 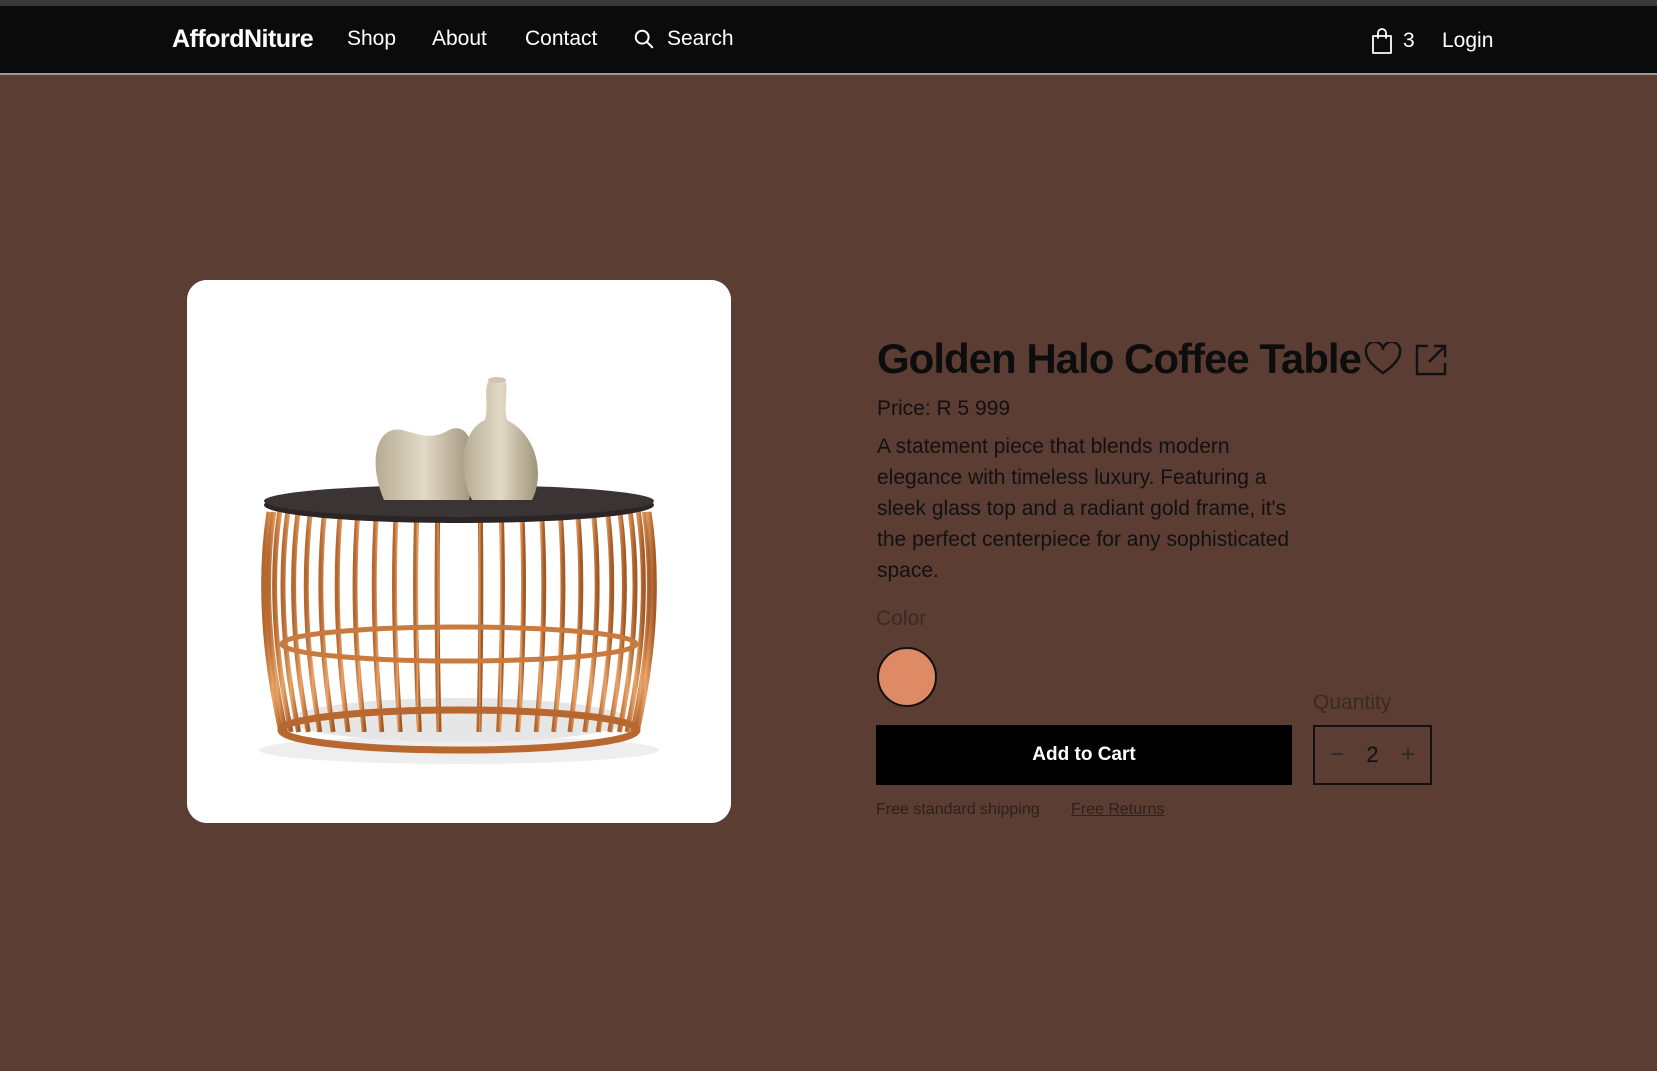 I want to click on nav-link-about: About, so click(x=459, y=39).